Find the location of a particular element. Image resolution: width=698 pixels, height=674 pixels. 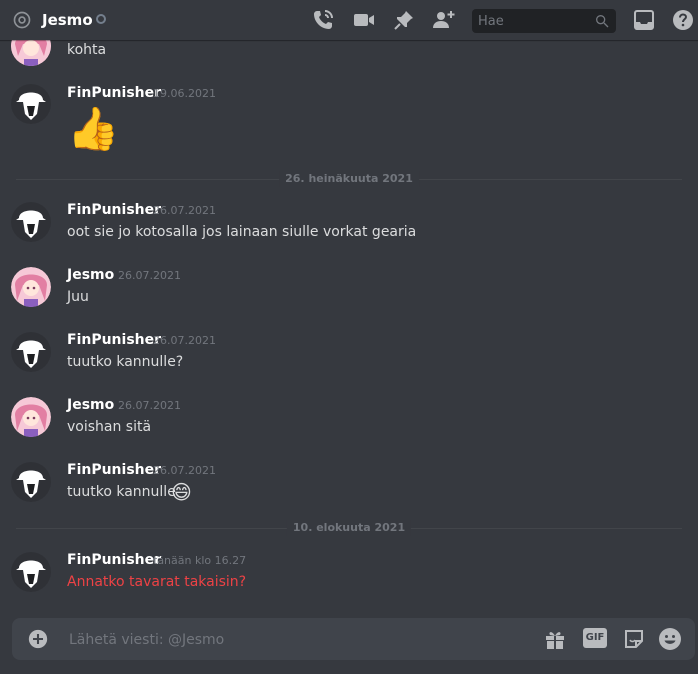

help-icon is located at coordinates (683, 20).